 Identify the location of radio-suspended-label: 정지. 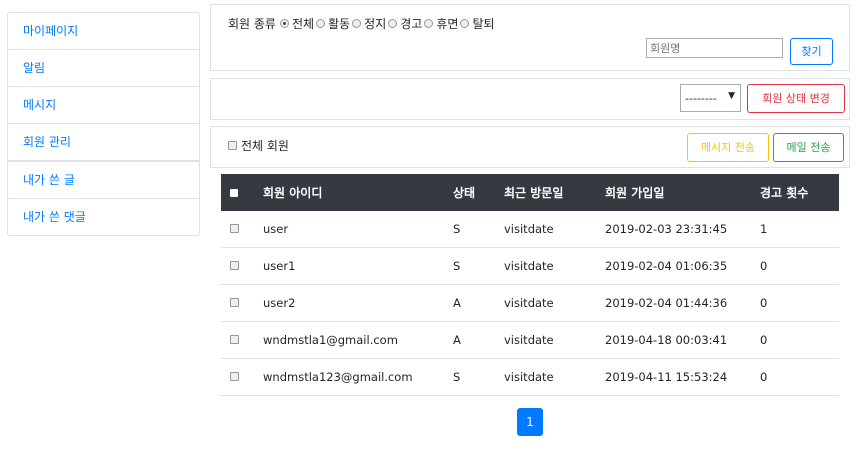
(375, 24).